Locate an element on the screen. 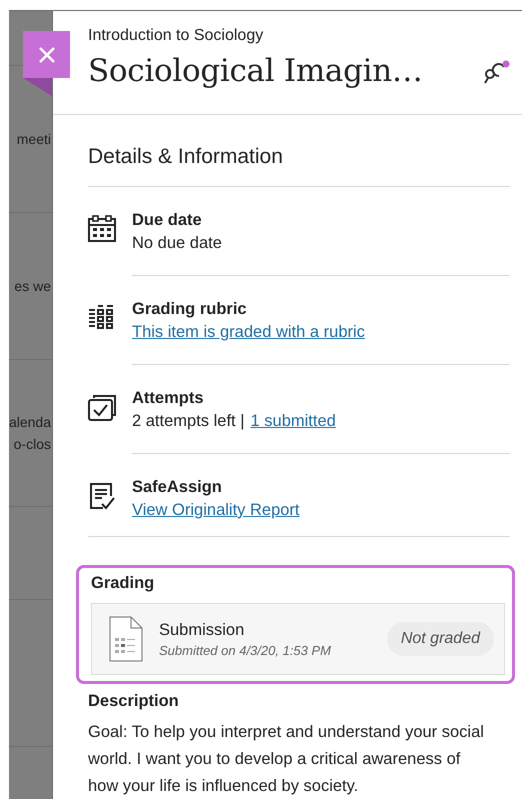 The image size is (522, 799). background-text: o-clos is located at coordinates (33, 444).